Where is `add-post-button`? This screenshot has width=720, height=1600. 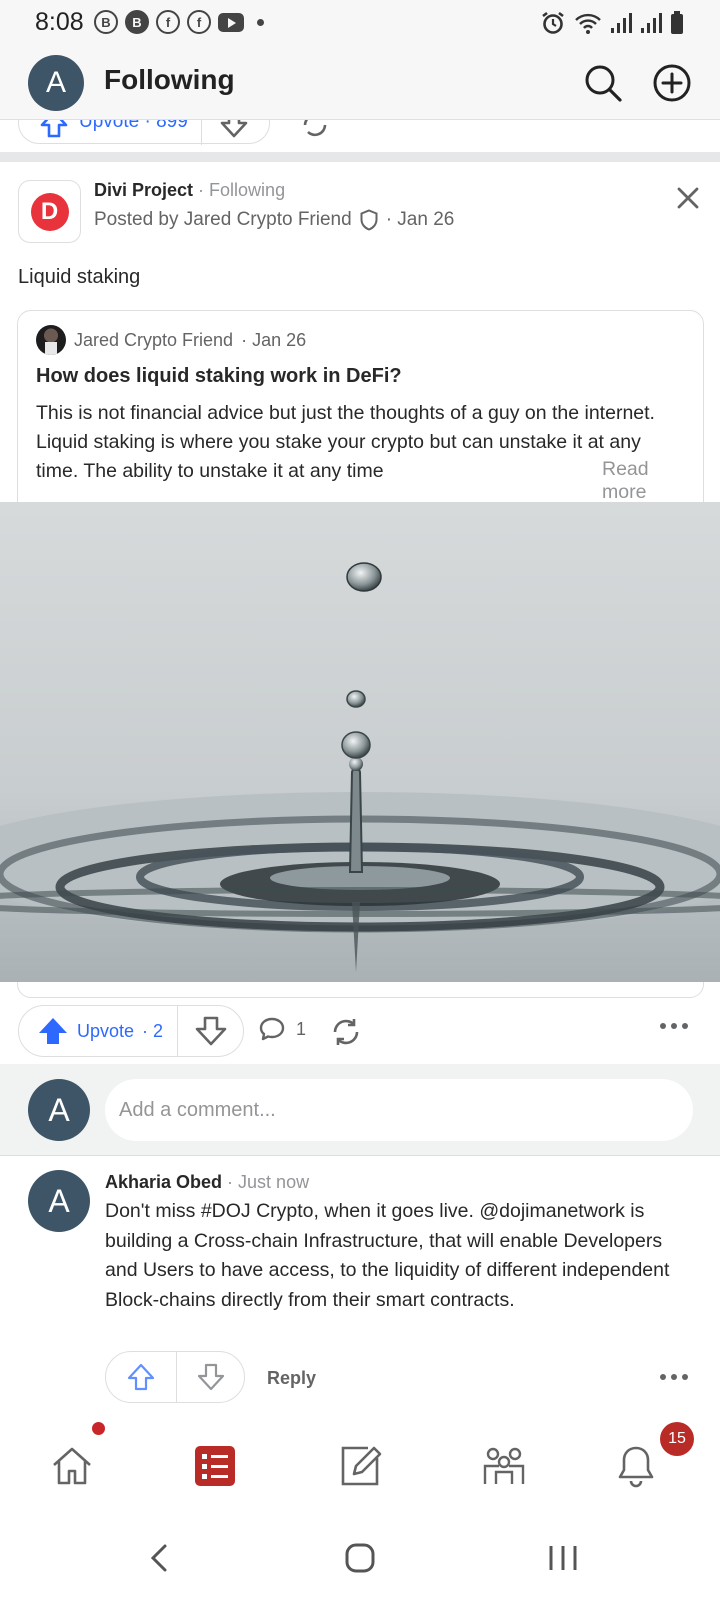
add-post-button is located at coordinates (672, 83).